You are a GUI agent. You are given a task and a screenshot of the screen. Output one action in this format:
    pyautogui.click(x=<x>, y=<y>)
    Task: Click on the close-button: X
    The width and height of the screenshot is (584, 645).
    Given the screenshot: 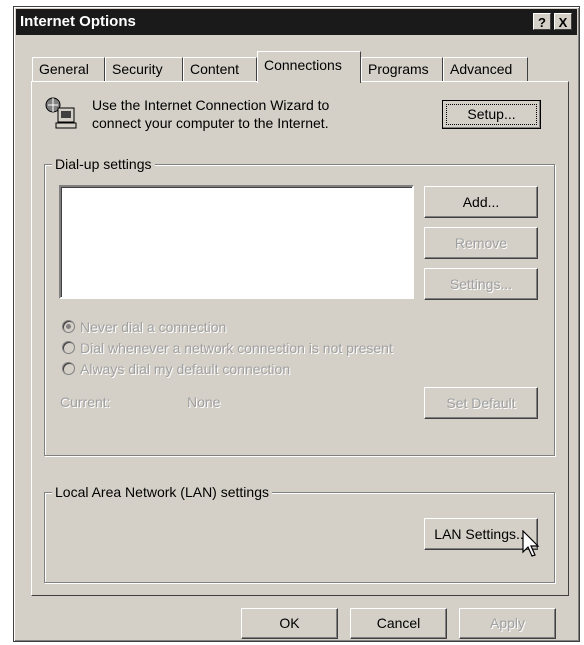 What is the action you would take?
    pyautogui.click(x=563, y=21)
    